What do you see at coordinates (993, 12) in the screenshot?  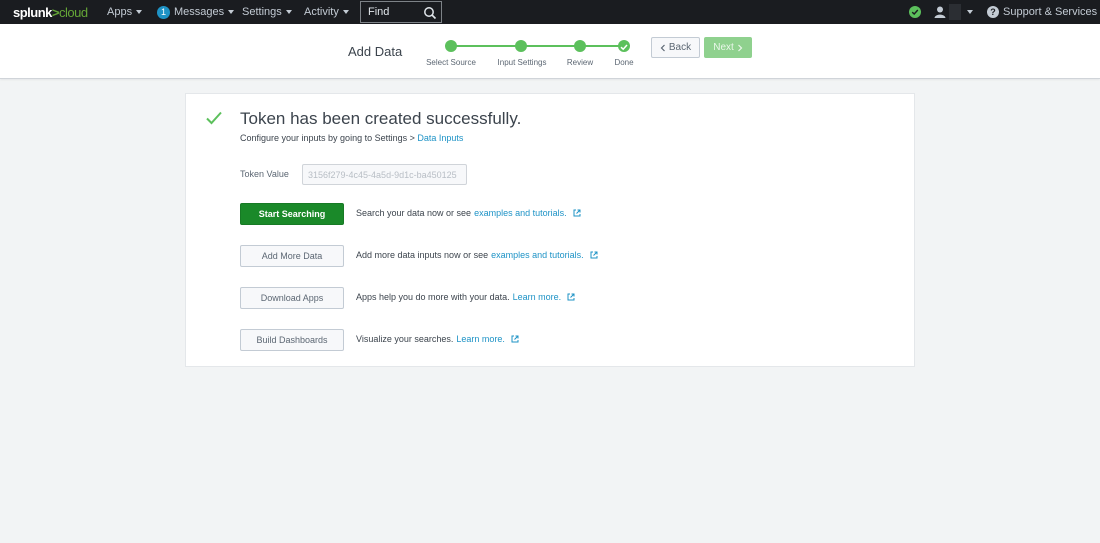 I see `help-icon: ?` at bounding box center [993, 12].